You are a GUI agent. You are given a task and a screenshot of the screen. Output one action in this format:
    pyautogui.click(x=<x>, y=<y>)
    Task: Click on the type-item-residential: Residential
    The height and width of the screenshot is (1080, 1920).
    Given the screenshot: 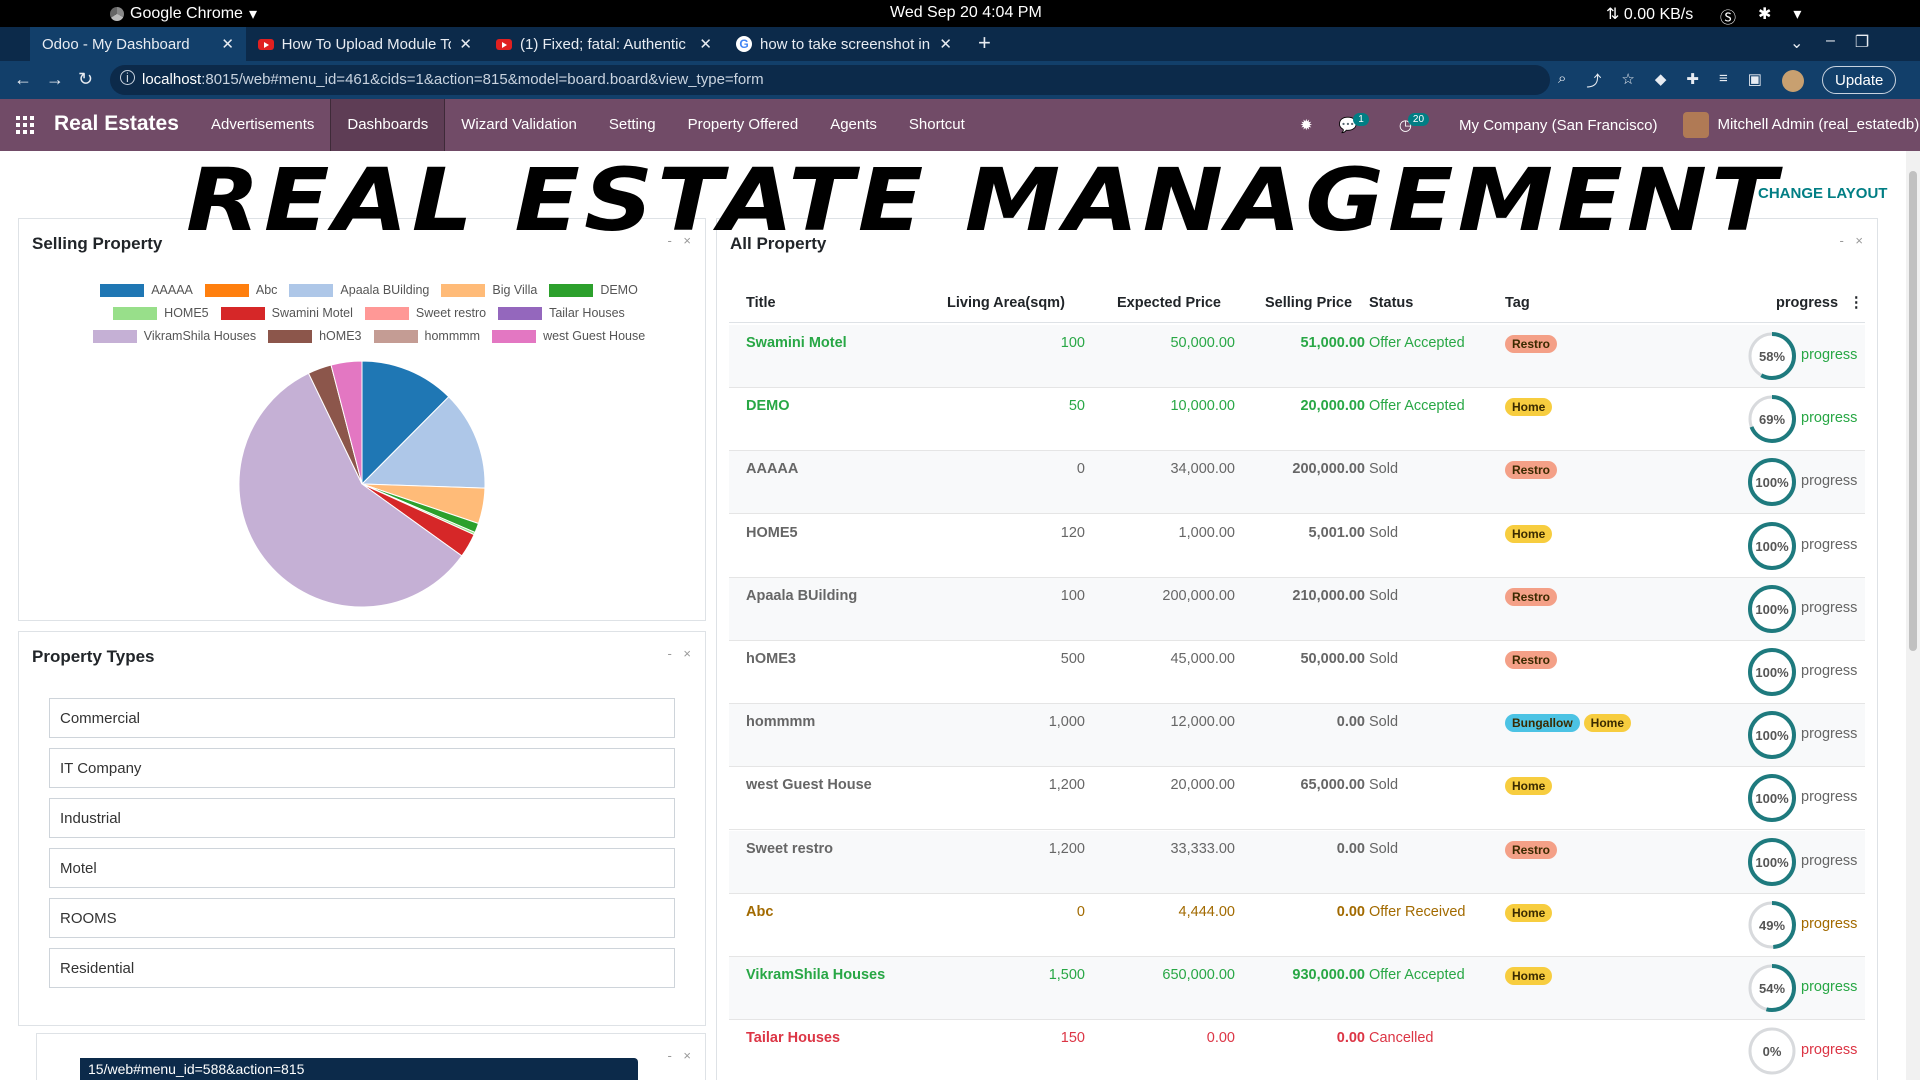 What is the action you would take?
    pyautogui.click(x=362, y=968)
    